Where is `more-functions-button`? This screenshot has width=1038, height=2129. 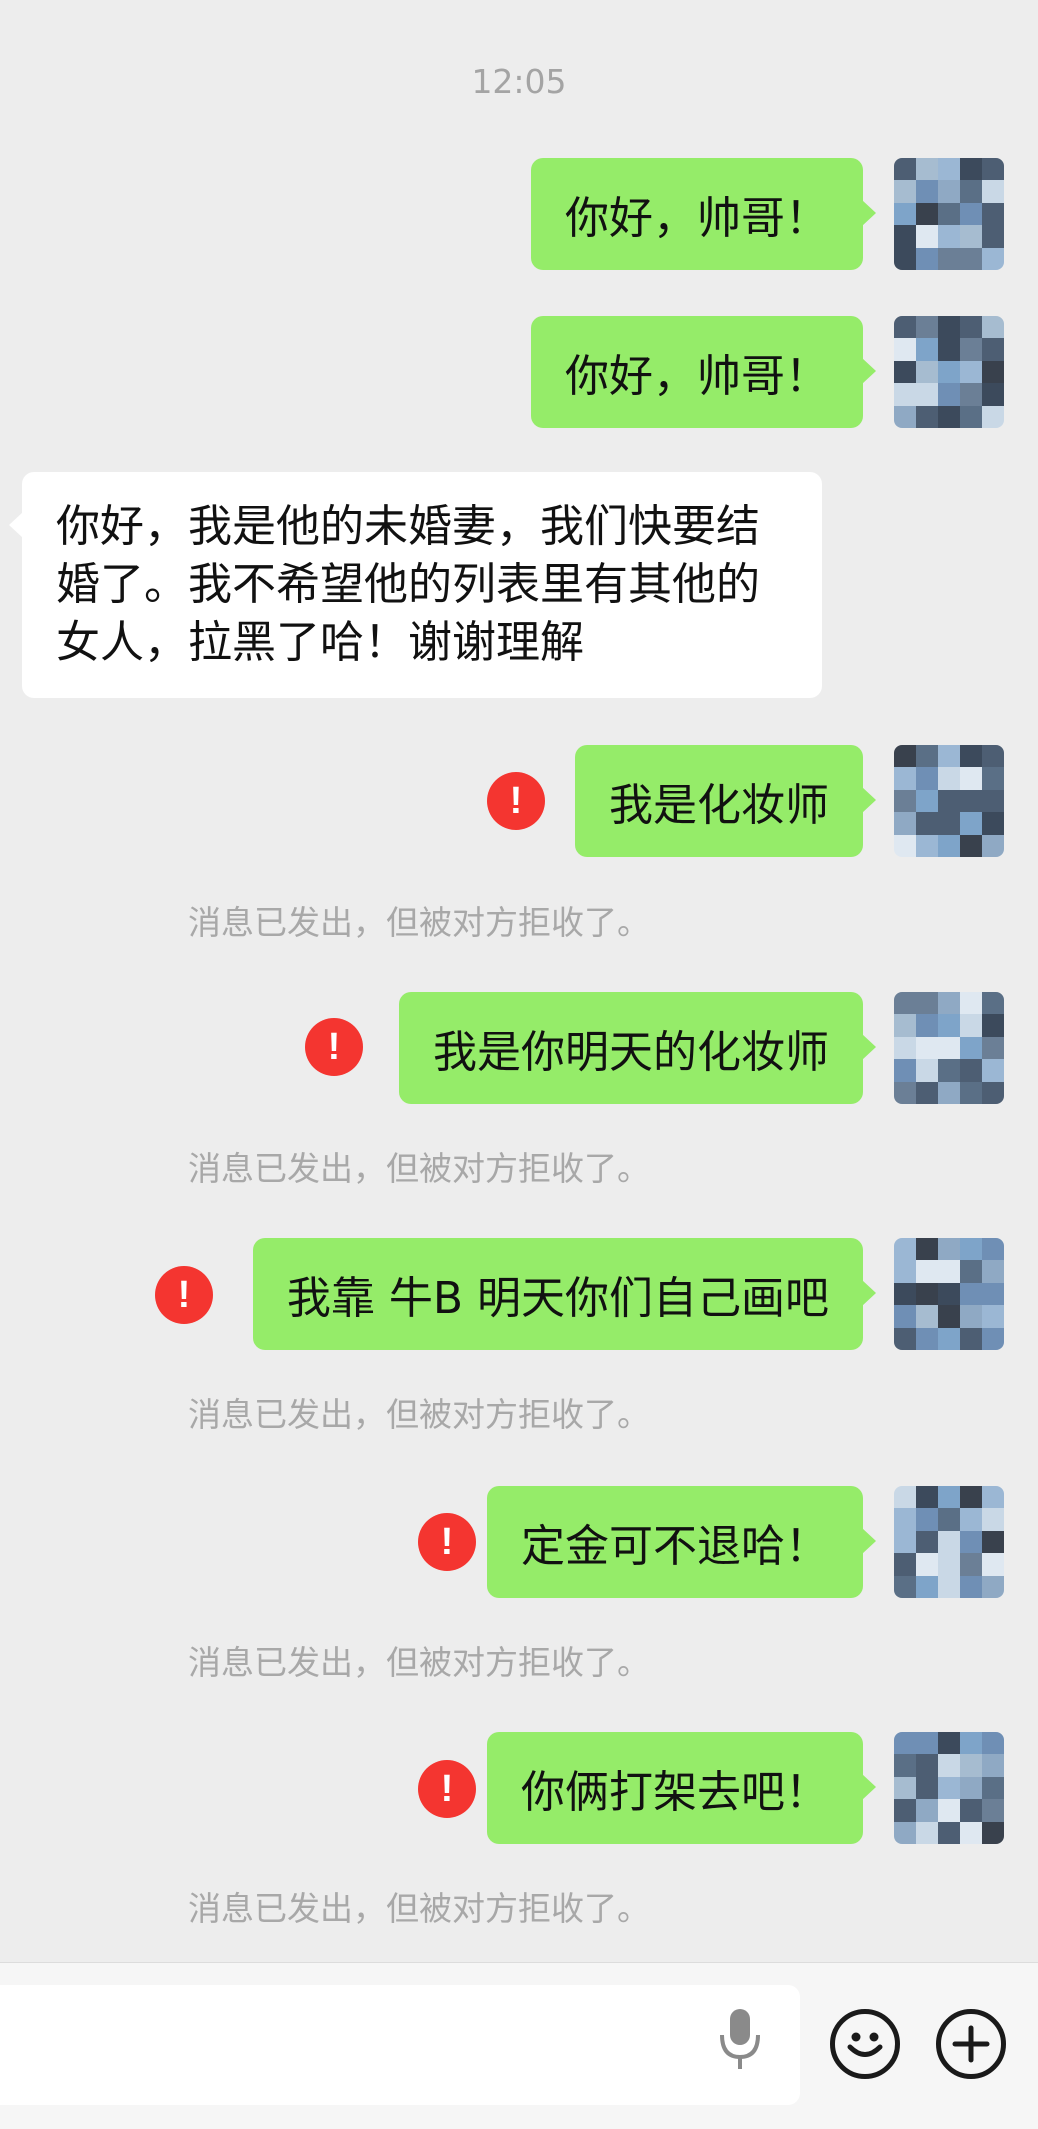 more-functions-button is located at coordinates (971, 2044).